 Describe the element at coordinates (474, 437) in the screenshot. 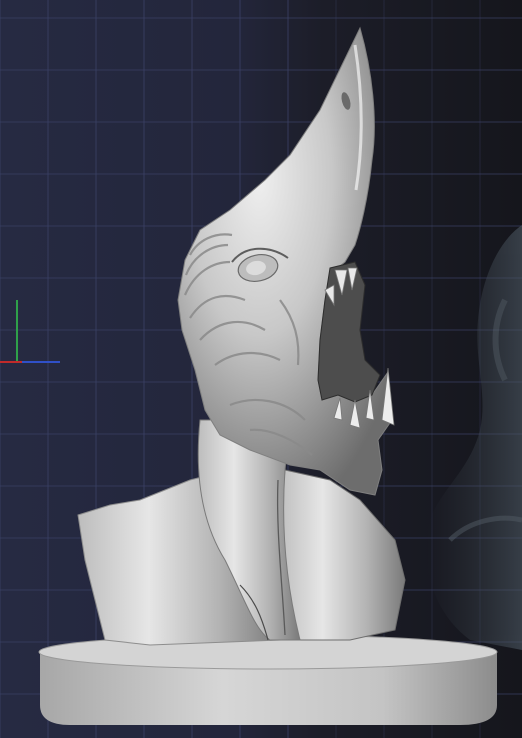

I see `reference-image-overlay` at that location.